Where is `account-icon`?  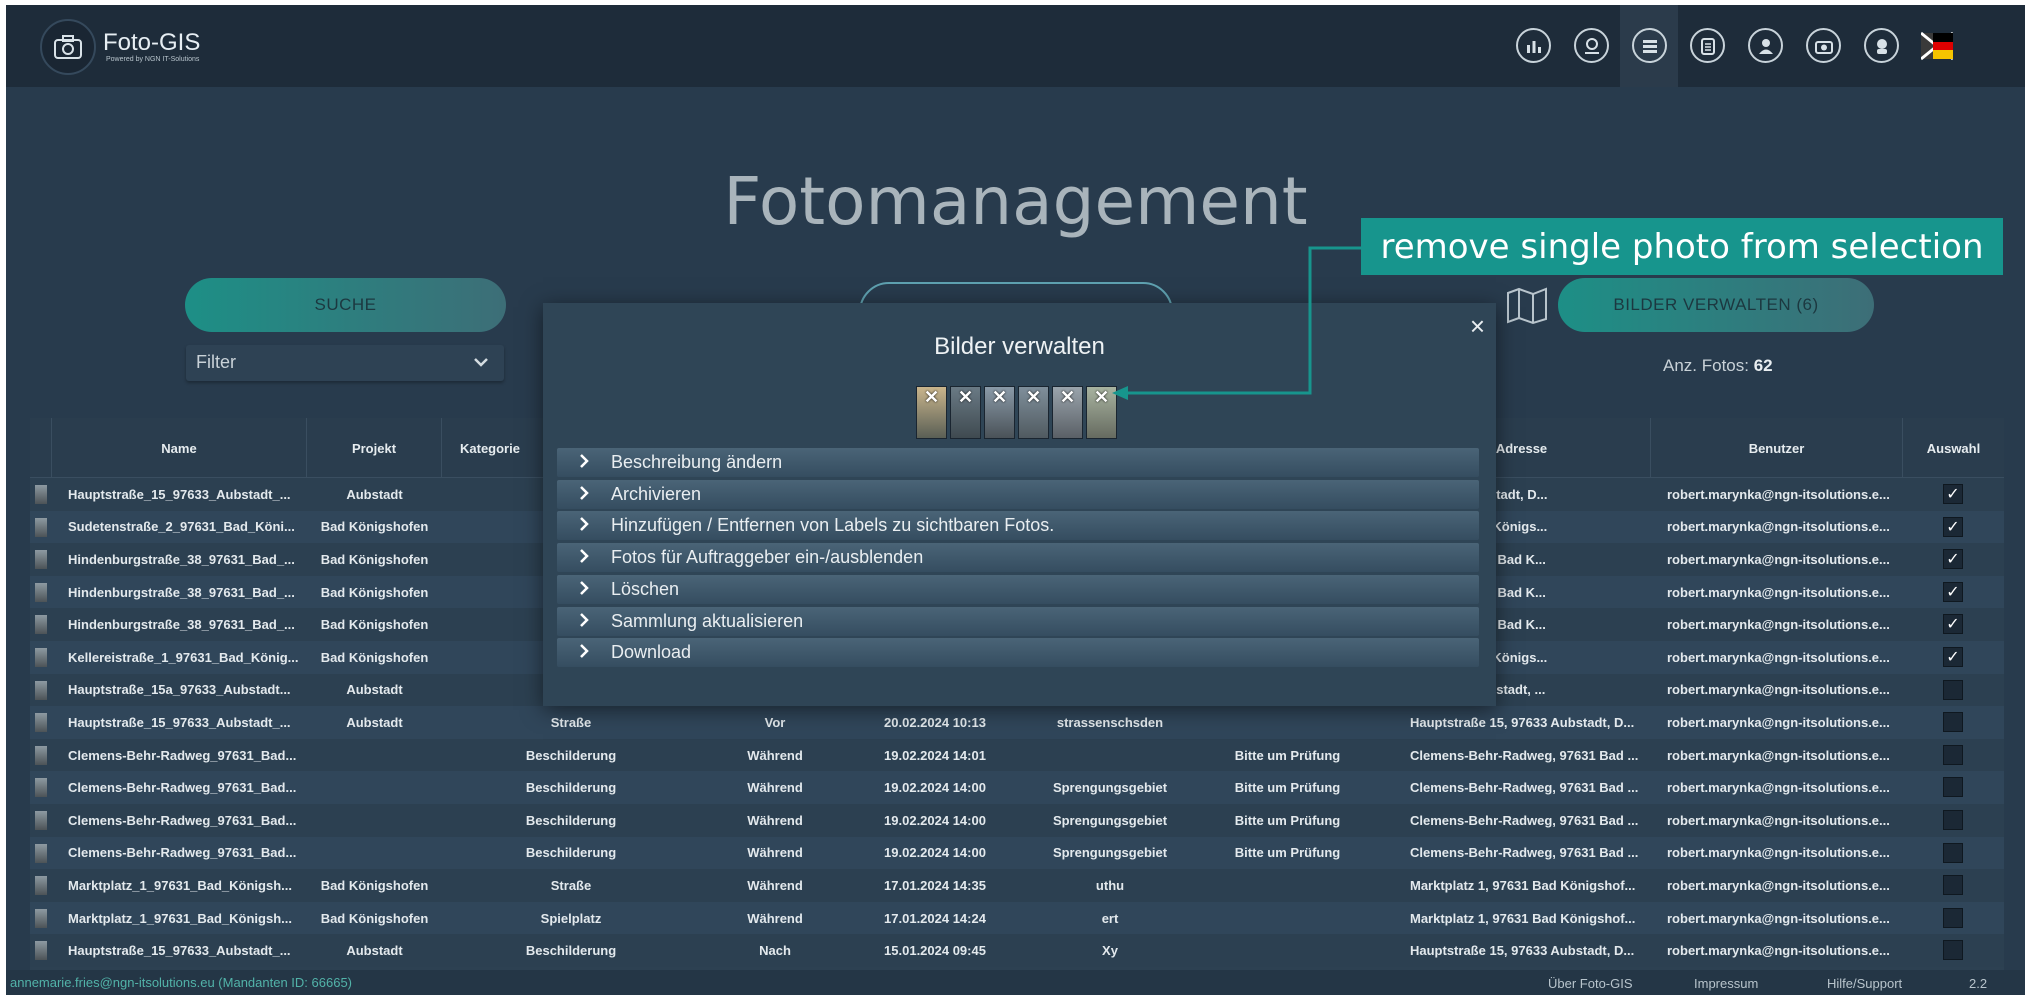
account-icon is located at coordinates (1881, 45).